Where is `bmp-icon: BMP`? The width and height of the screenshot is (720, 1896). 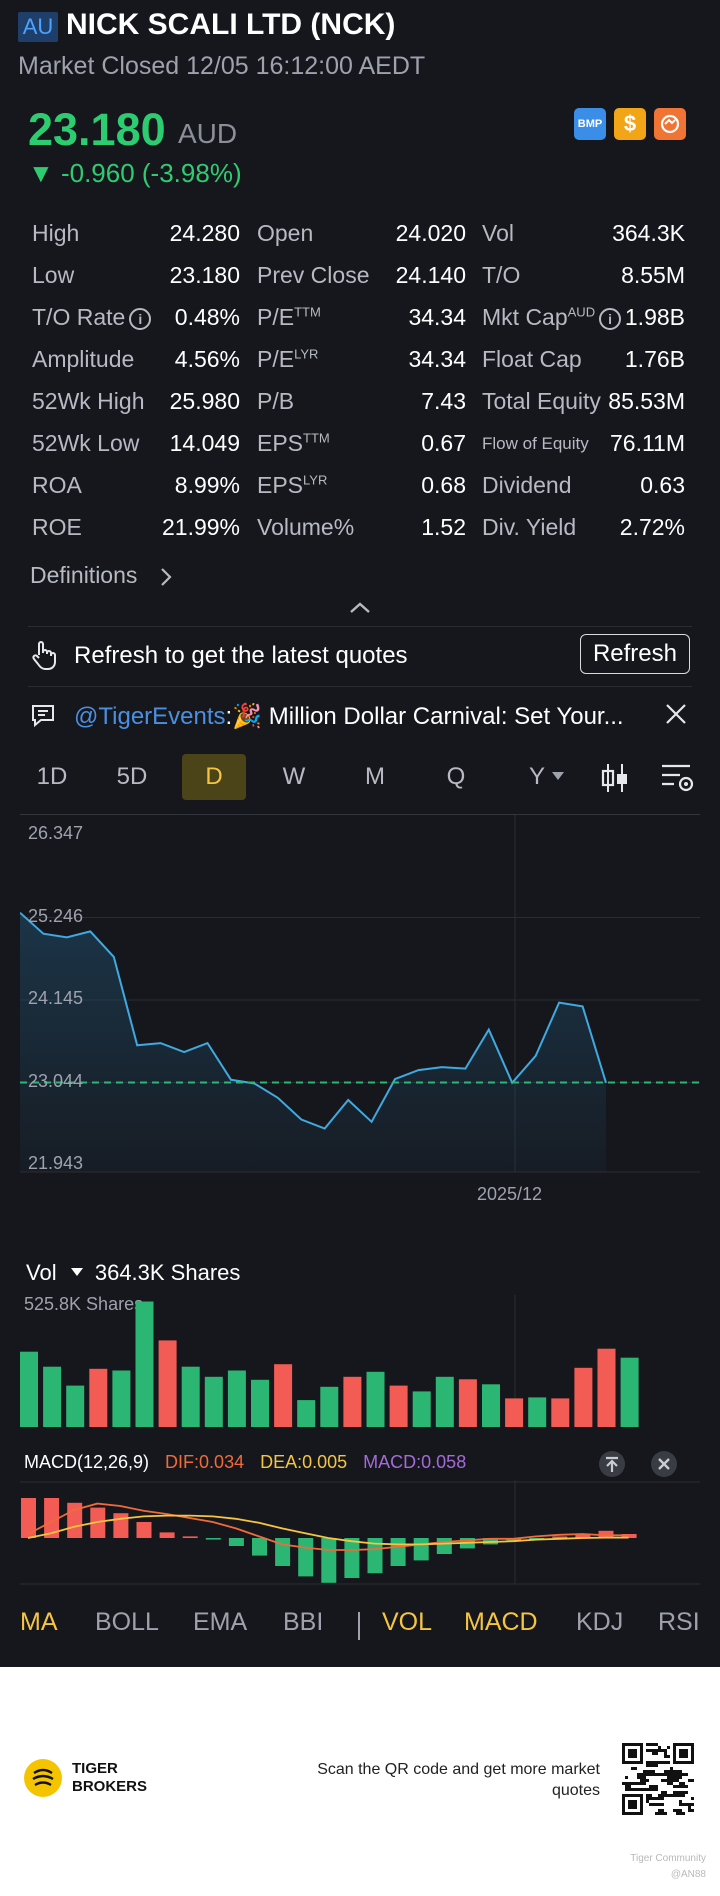
bmp-icon: BMP is located at coordinates (590, 124).